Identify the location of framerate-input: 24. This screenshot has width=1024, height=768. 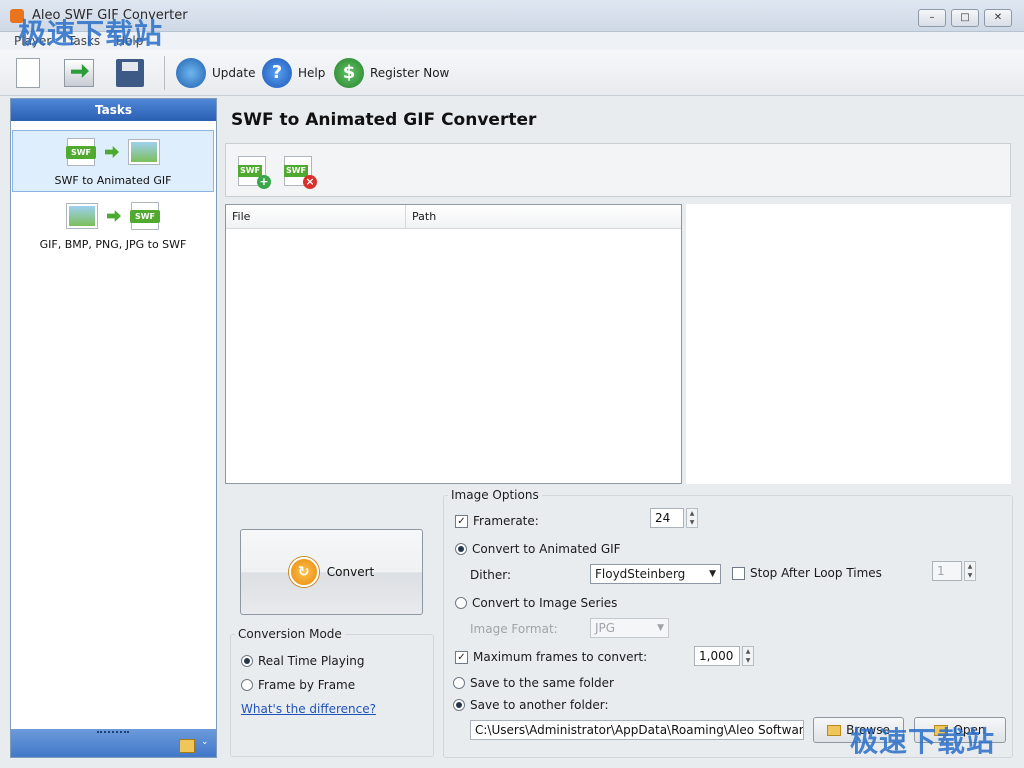
(667, 518).